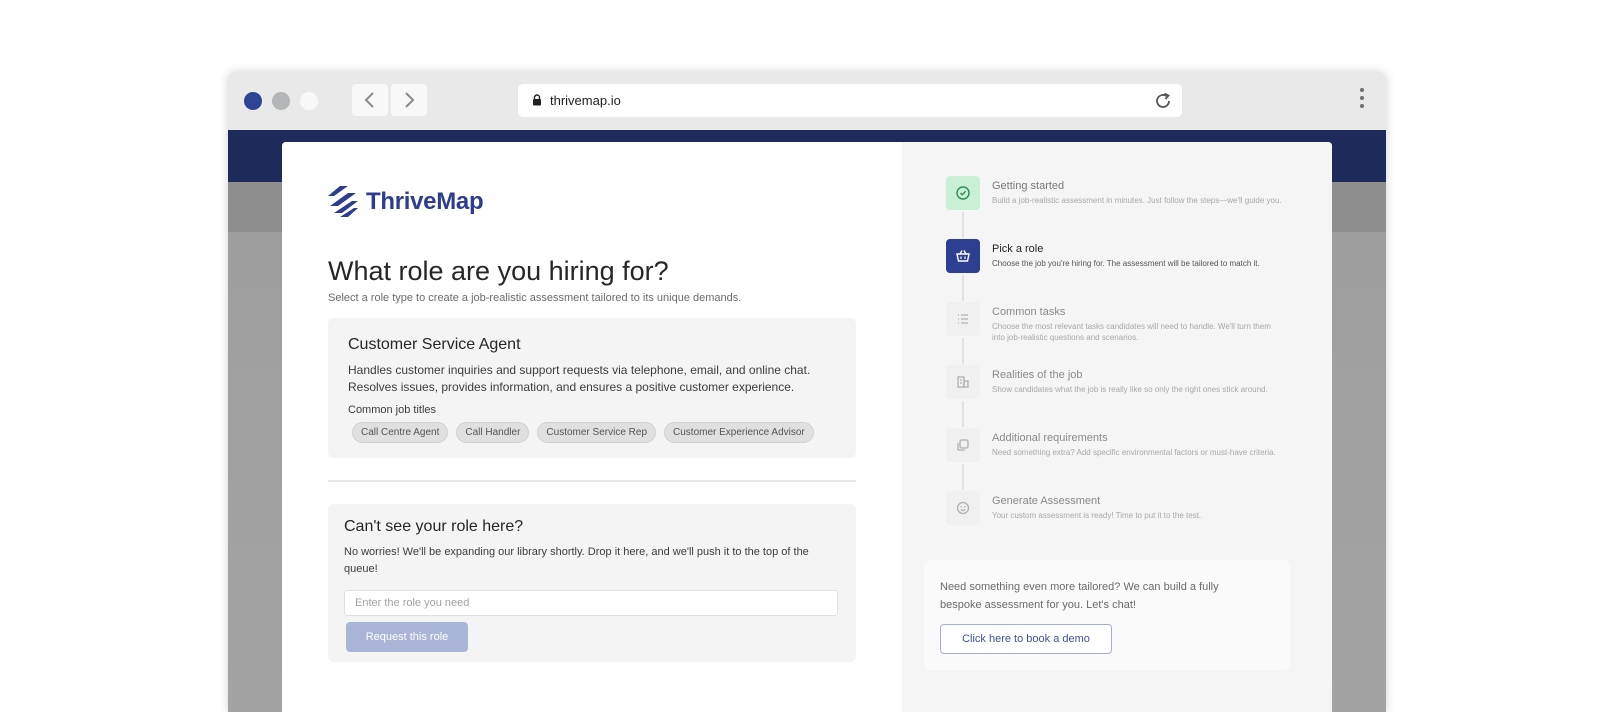  What do you see at coordinates (1046, 501) in the screenshot?
I see `step-title: Generate Assessment` at bounding box center [1046, 501].